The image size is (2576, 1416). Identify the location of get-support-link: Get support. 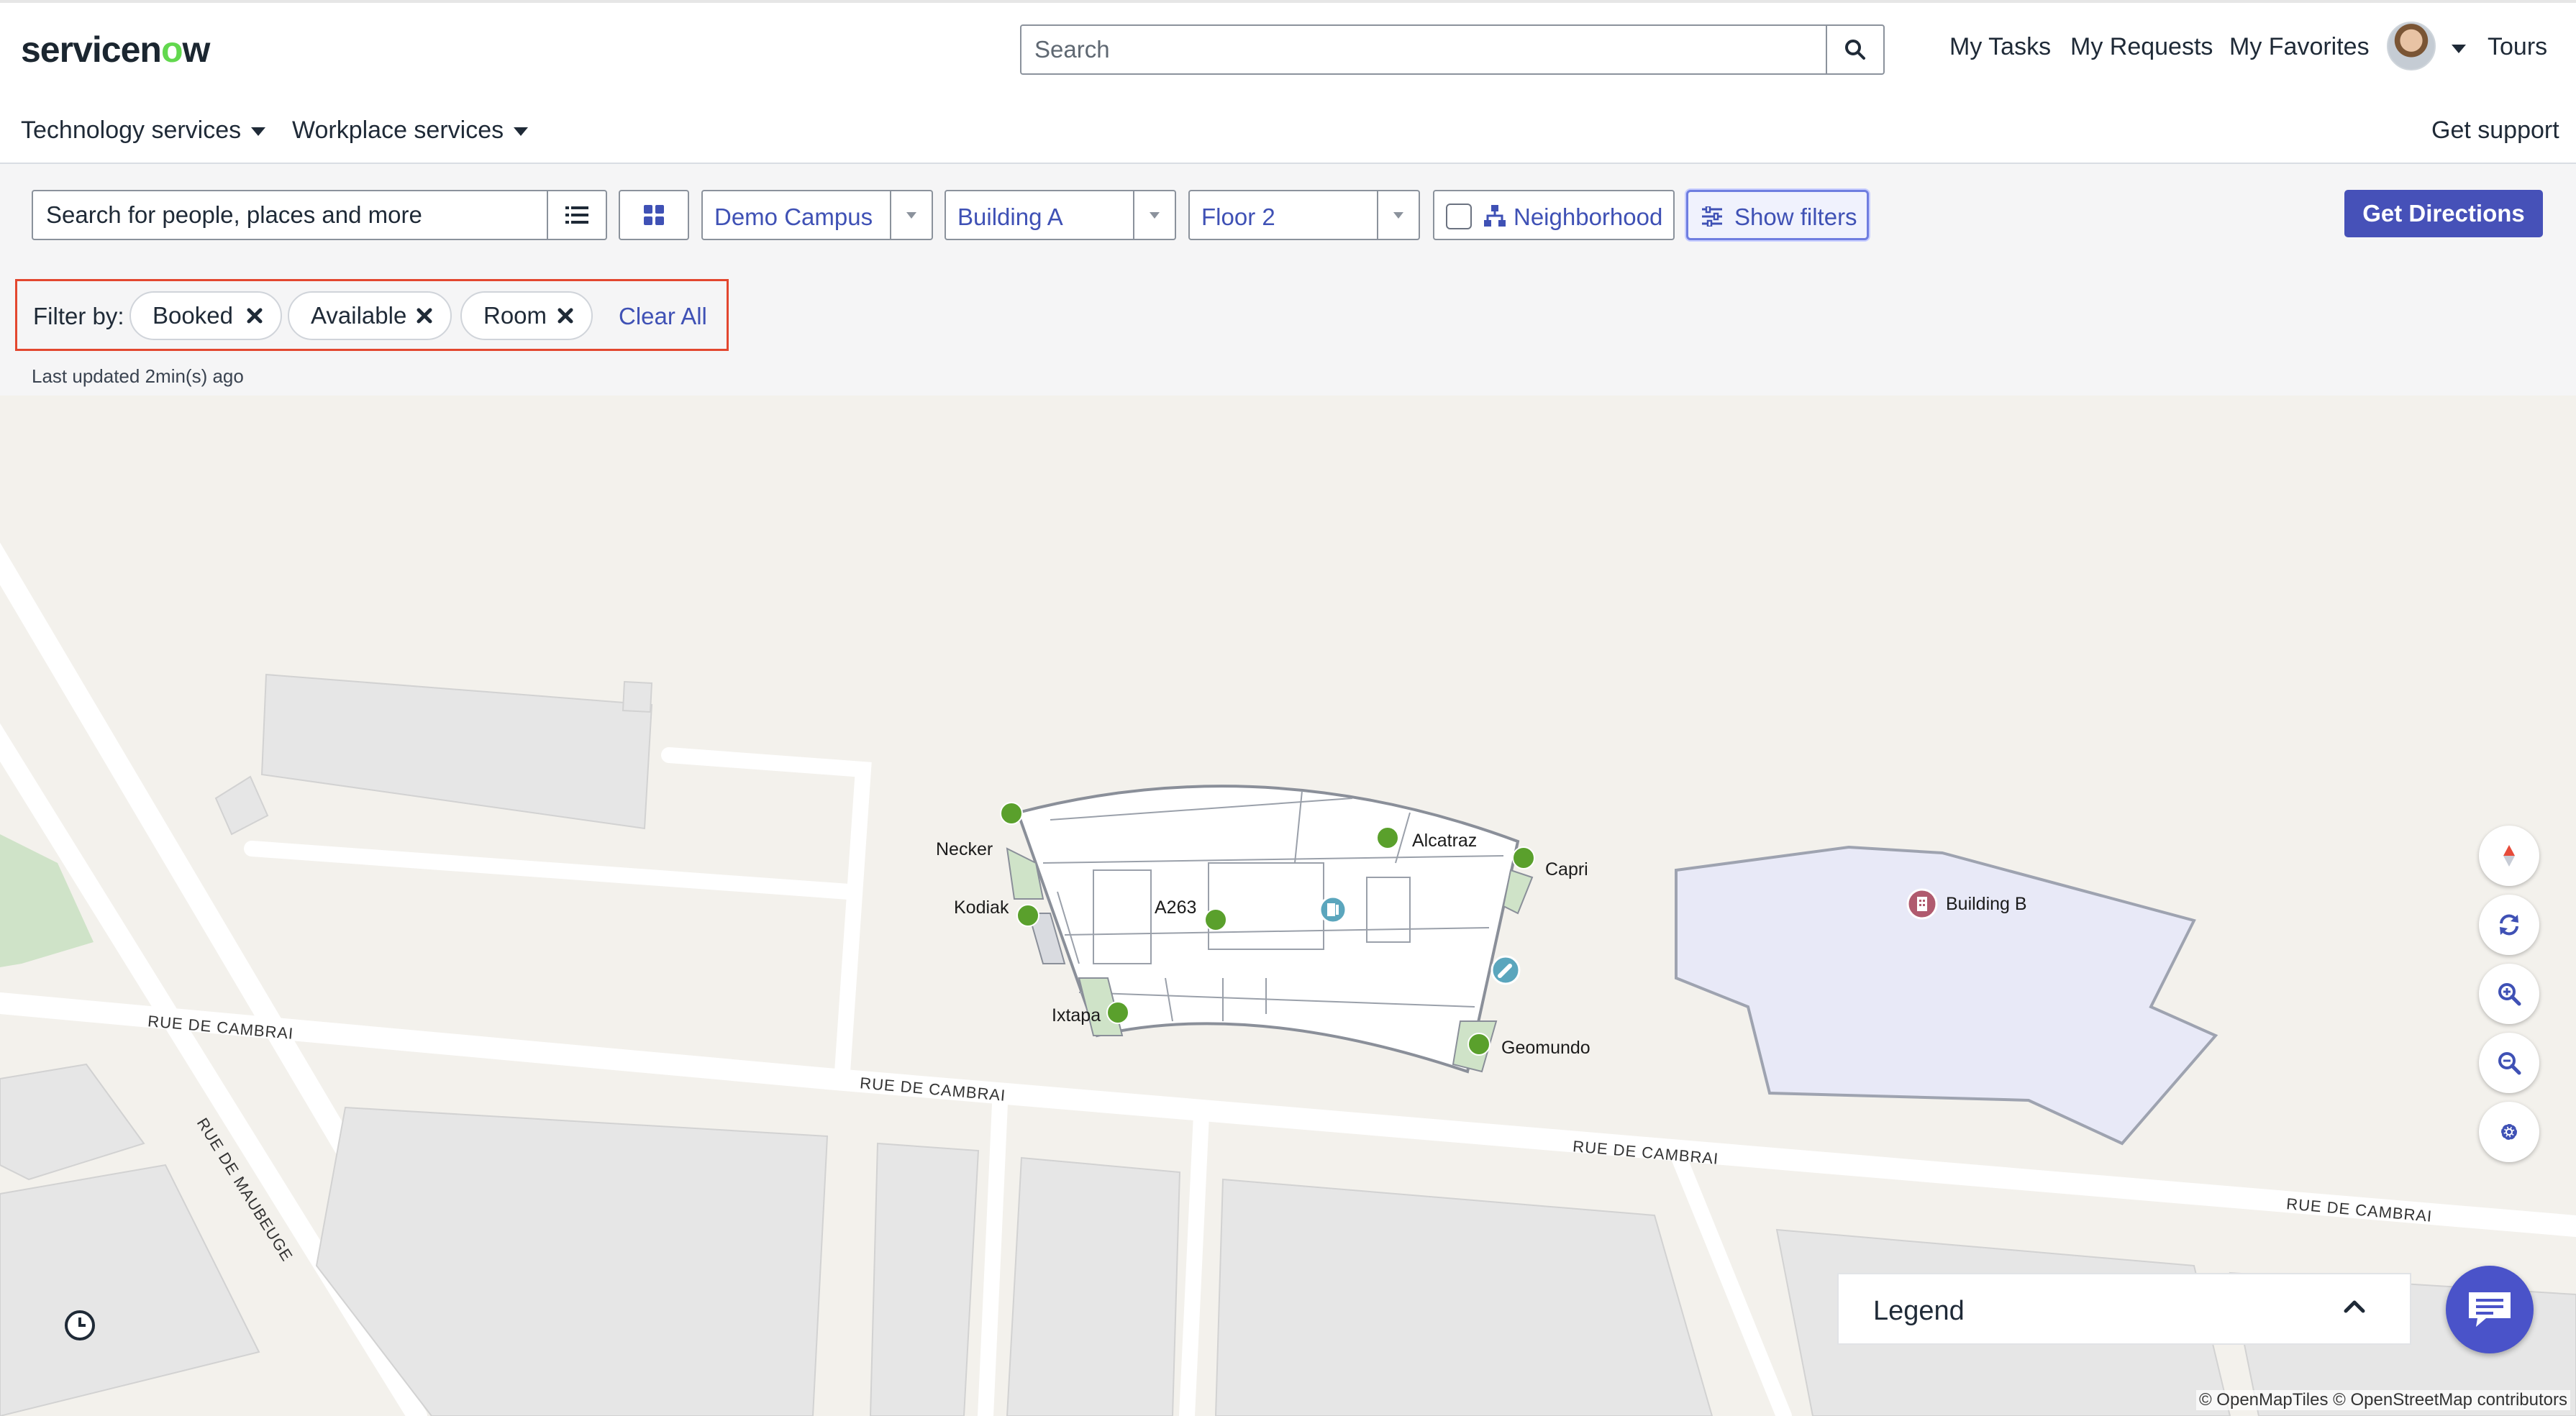
(2495, 131).